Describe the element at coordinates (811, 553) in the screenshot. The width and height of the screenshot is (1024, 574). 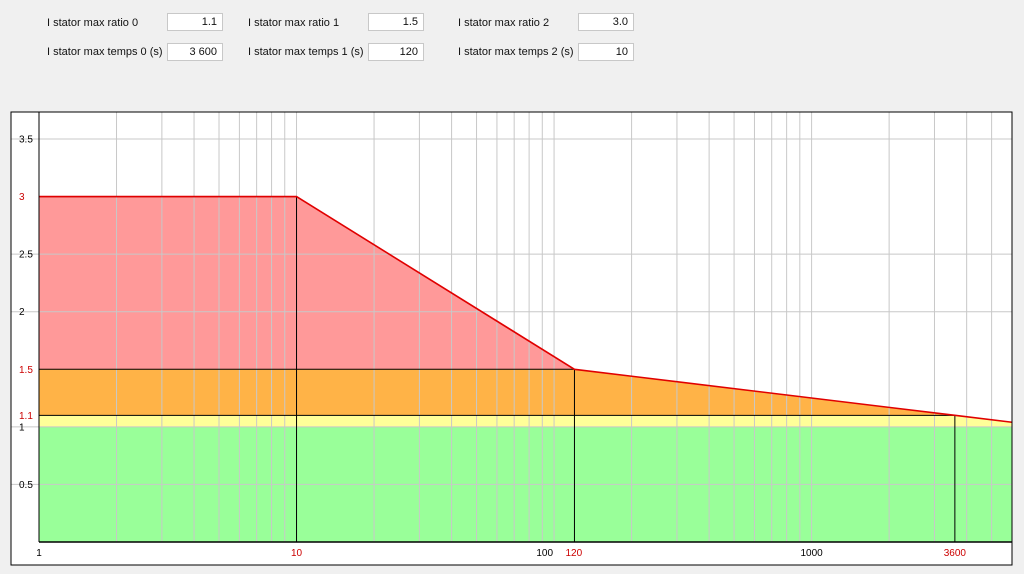
I see `x-tick-label: 1000` at that location.